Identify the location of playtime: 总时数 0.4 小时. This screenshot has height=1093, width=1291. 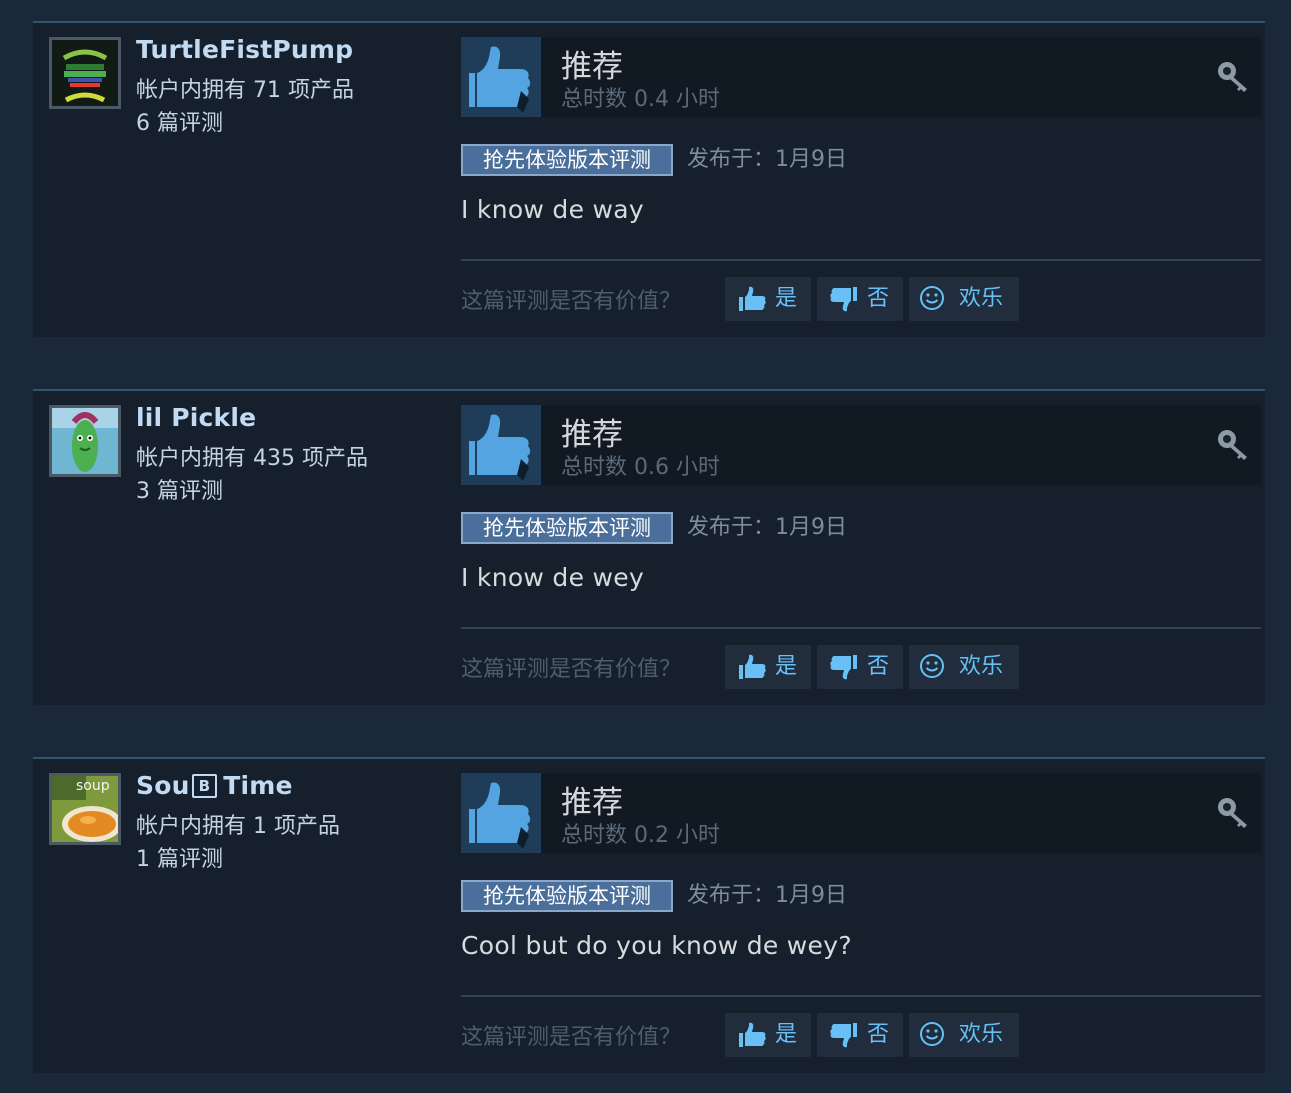
(640, 99).